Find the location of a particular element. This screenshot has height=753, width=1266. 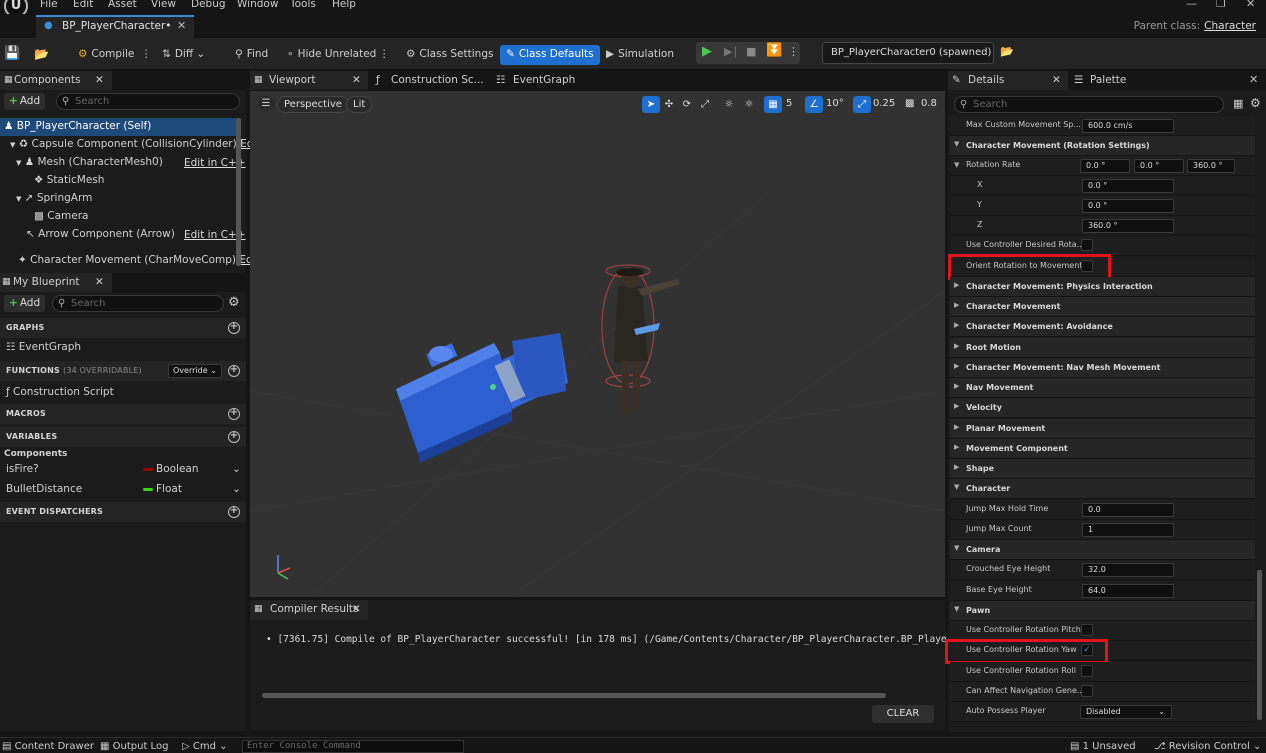

compile-options-icon: ⋮ is located at coordinates (146, 55).